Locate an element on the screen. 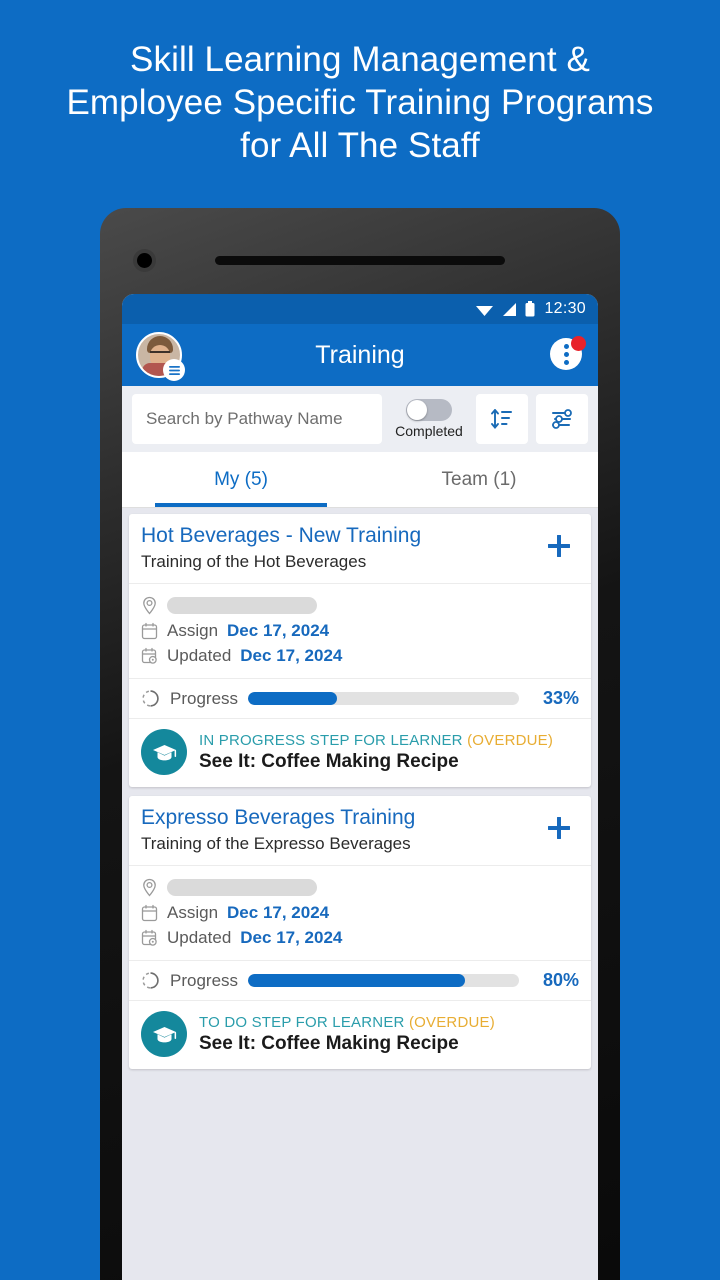 Image resolution: width=720 pixels, height=1280 pixels. toggle-knob is located at coordinates (417, 410).